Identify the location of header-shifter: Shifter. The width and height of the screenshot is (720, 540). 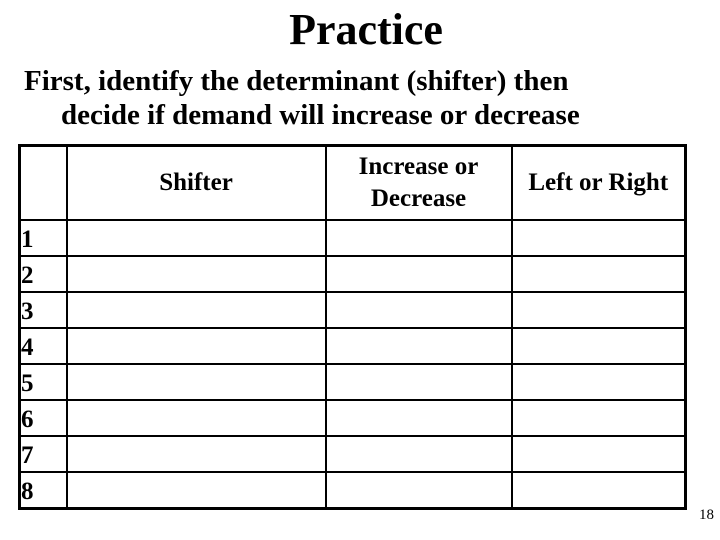
(196, 182).